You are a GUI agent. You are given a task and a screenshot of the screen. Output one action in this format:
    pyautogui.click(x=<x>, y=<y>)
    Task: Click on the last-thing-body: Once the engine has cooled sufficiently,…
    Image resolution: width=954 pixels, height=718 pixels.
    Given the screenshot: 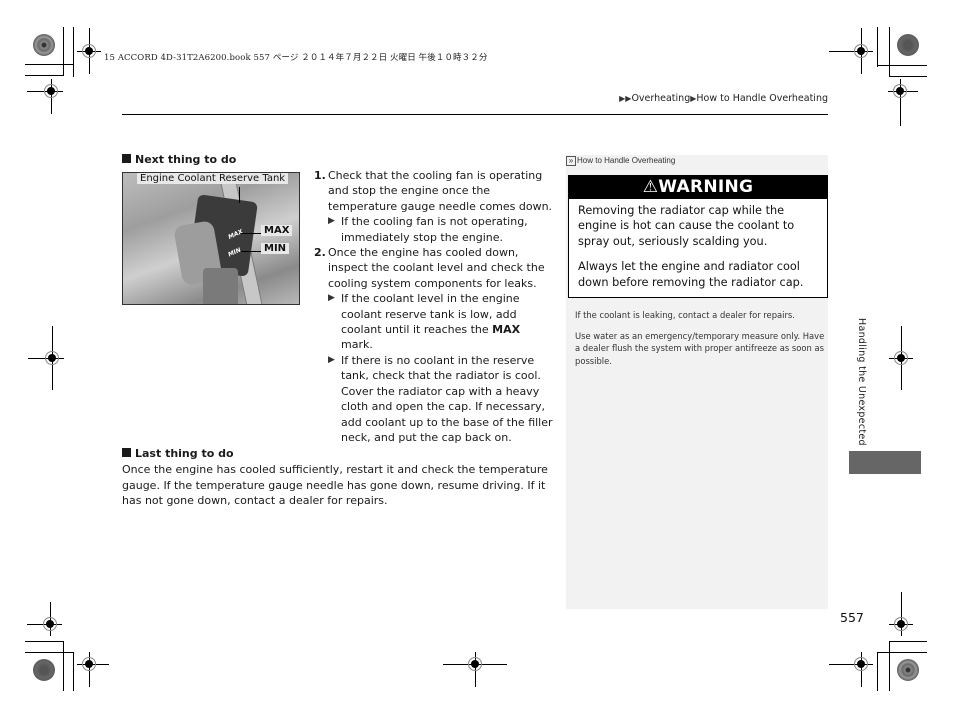 What is the action you would take?
    pyautogui.click(x=335, y=485)
    